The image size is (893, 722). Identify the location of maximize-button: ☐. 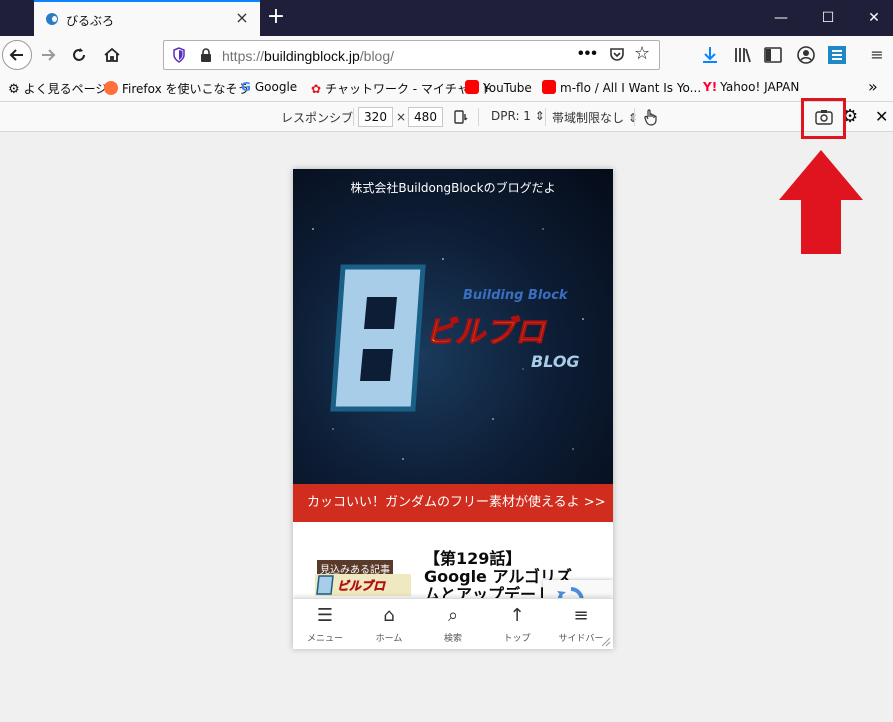
(828, 18).